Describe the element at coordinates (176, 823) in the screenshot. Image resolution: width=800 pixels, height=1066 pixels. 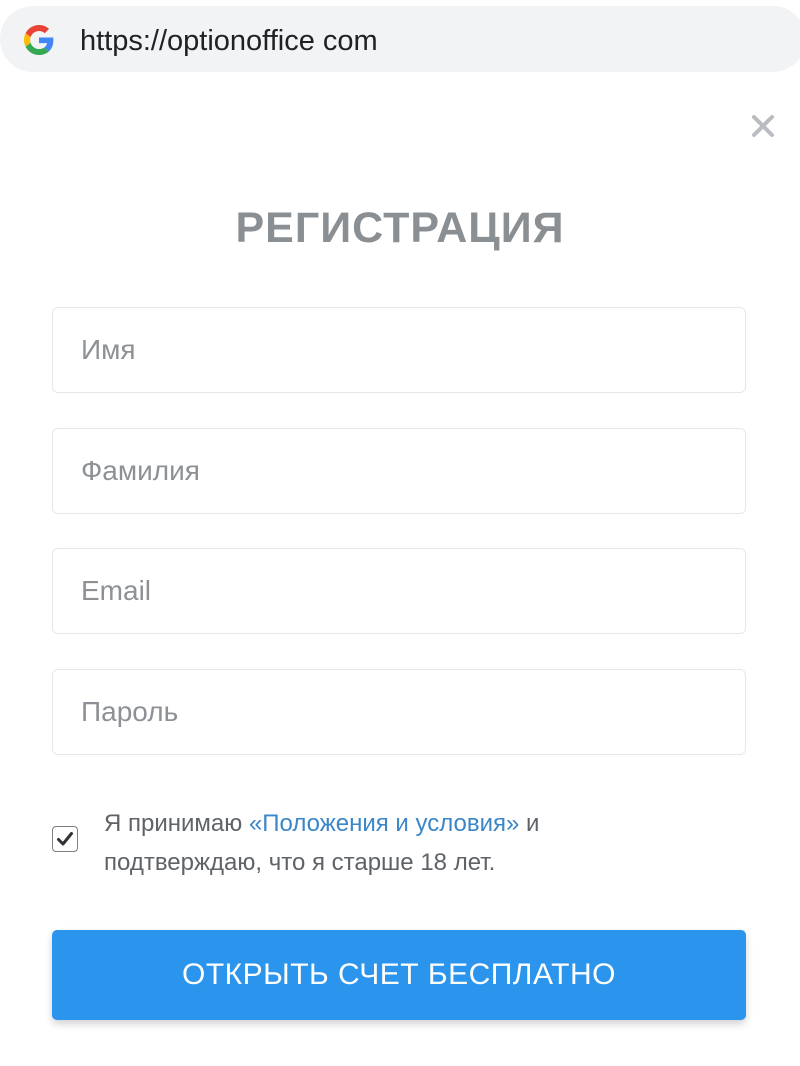
I see `terms-text-before: Я принимаю` at that location.